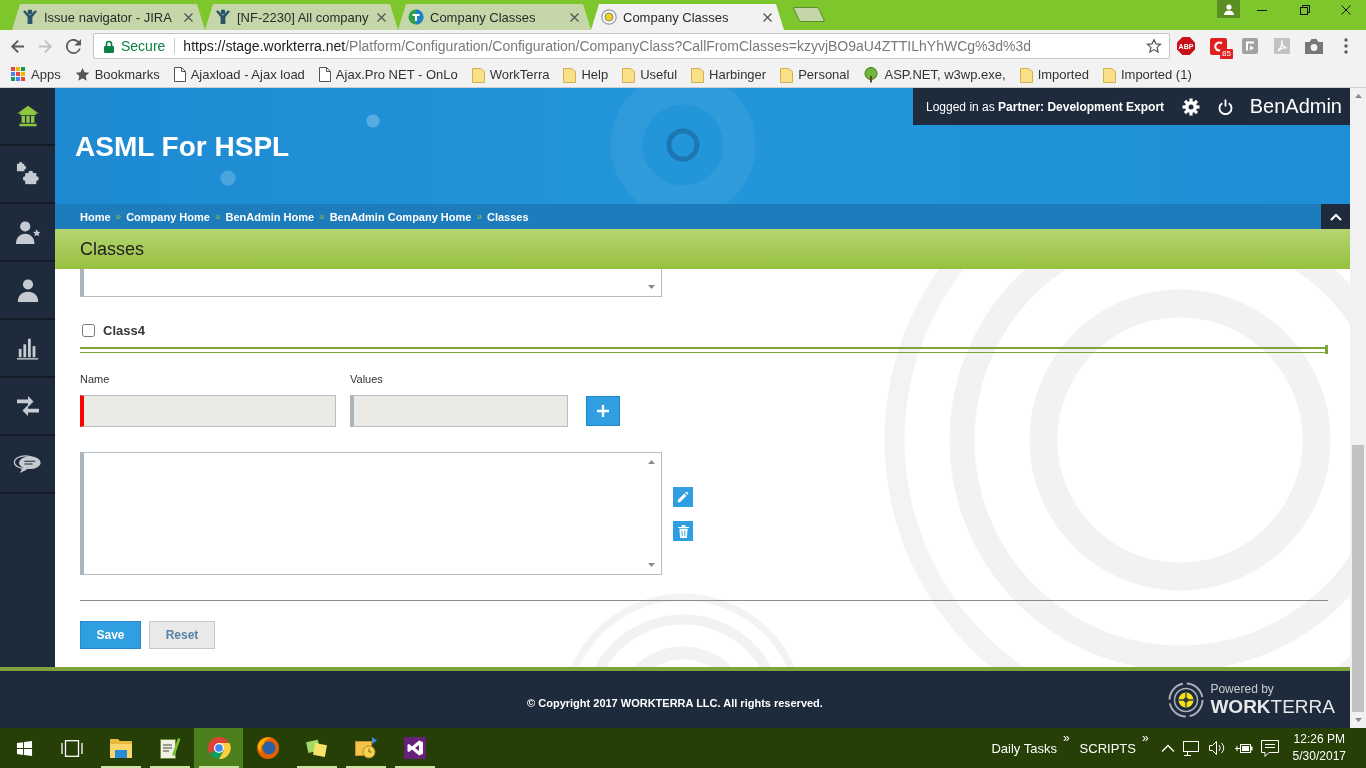 This screenshot has width=1366, height=768. I want to click on puzzle-icon, so click(27, 174).